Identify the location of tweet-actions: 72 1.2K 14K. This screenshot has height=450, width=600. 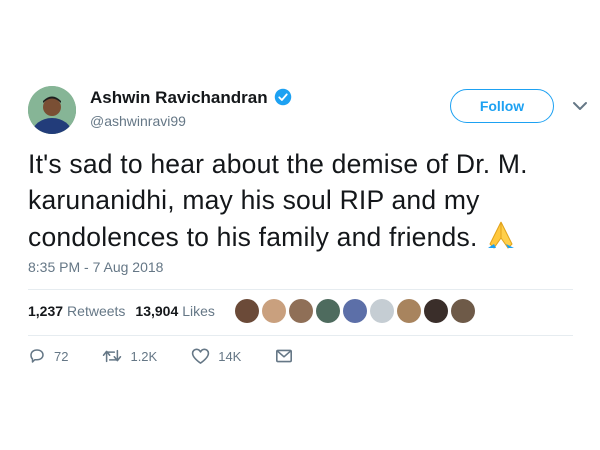
(164, 356).